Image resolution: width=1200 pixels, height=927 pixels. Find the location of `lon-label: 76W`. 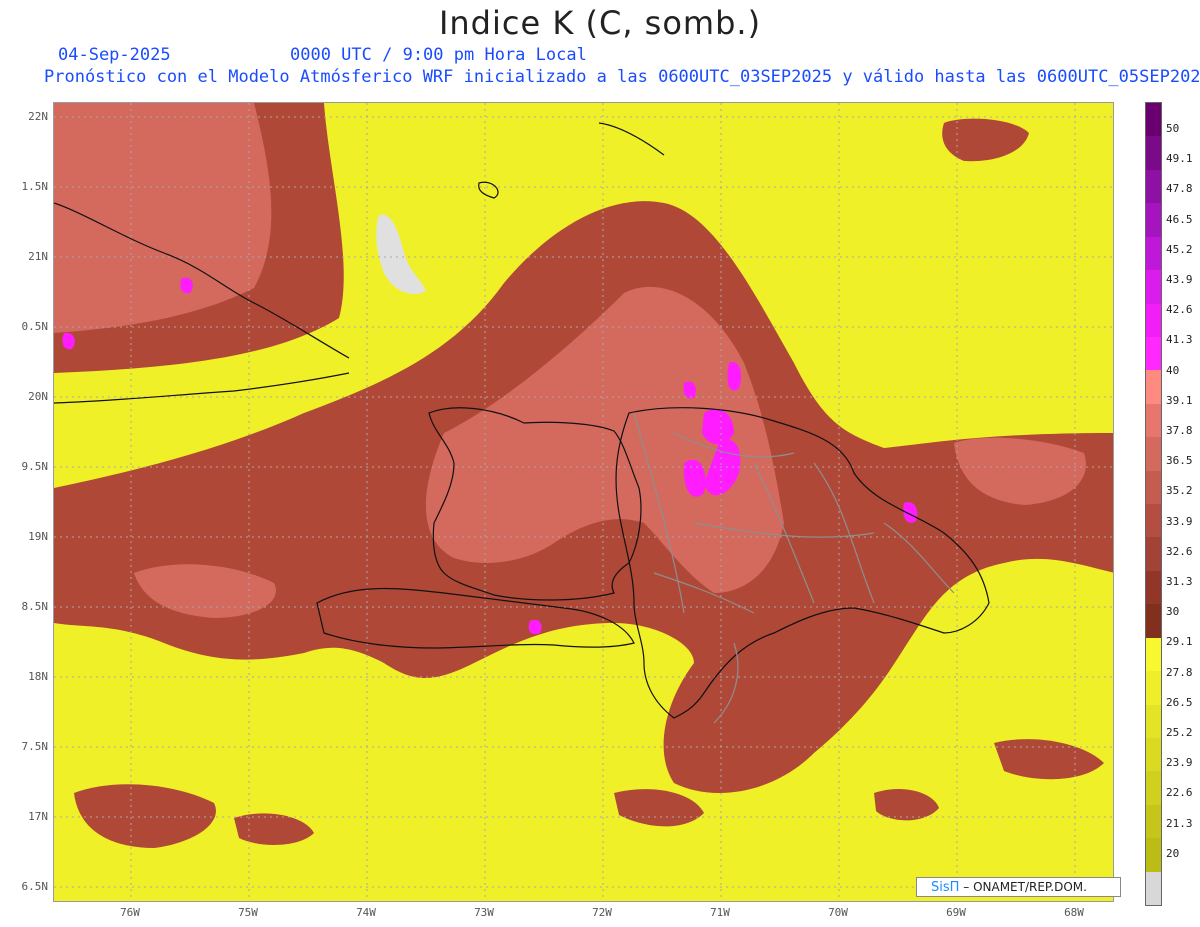

lon-label: 76W is located at coordinates (130, 912).